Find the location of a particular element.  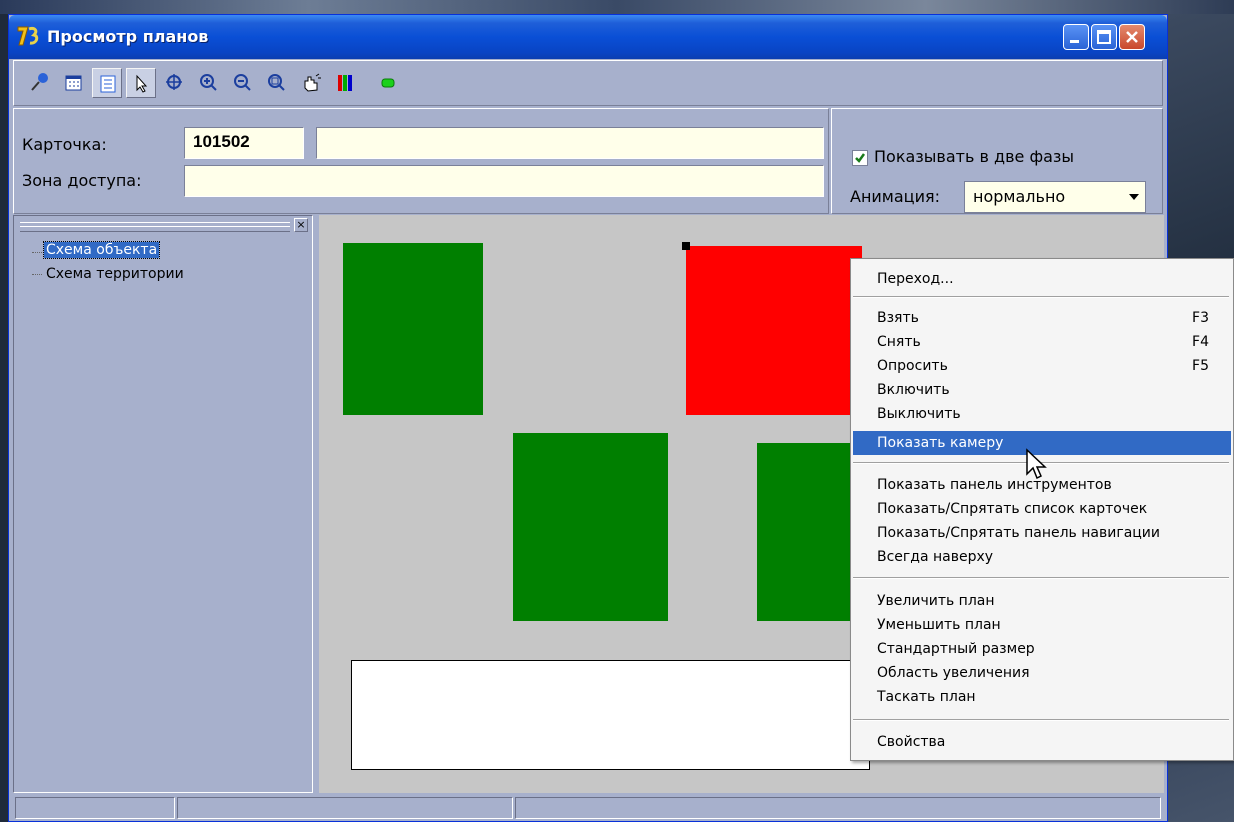

menu-item-standard-size: Стандартный размер is located at coordinates (1042, 649).